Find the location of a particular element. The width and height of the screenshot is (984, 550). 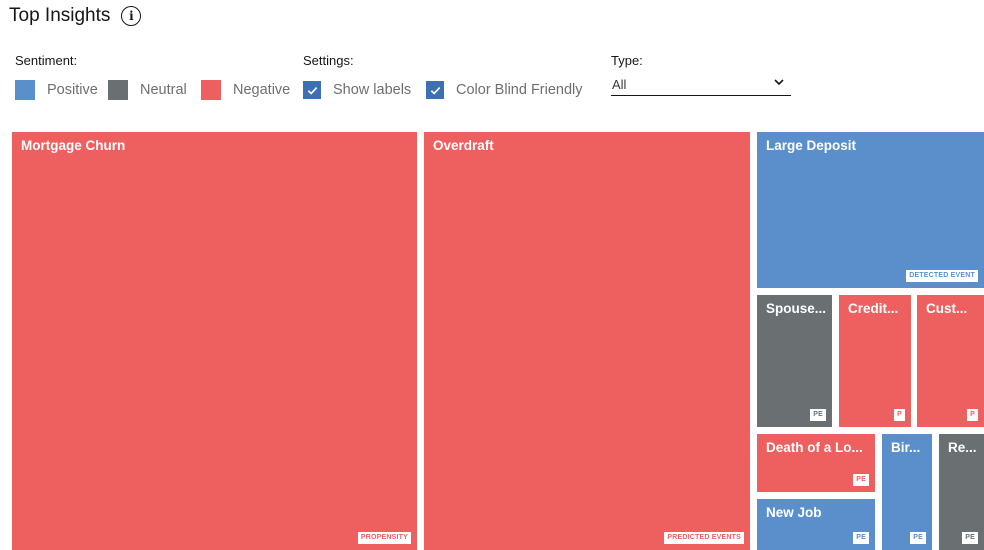

color-blind-checkbox is located at coordinates (435, 90).